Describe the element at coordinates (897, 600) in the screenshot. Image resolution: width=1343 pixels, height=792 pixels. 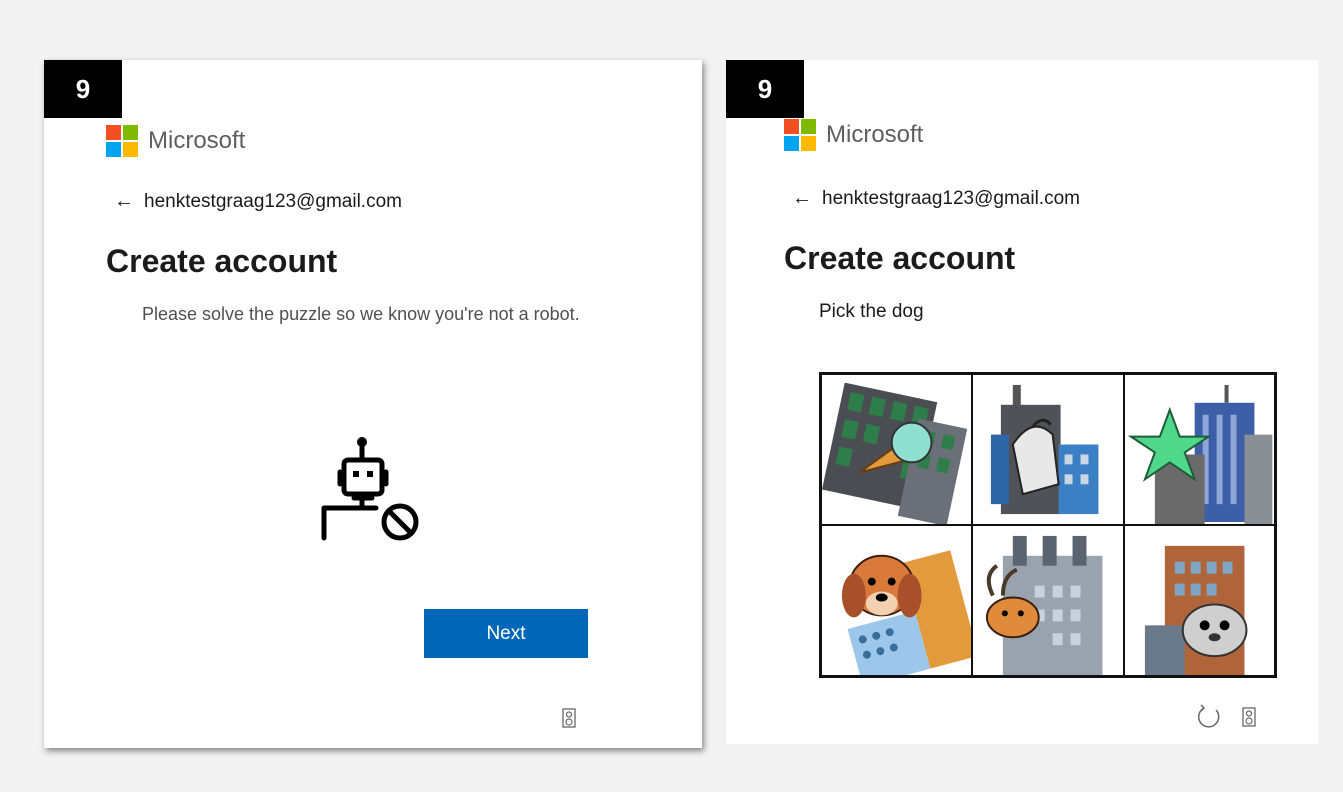
I see `tile-dog` at that location.